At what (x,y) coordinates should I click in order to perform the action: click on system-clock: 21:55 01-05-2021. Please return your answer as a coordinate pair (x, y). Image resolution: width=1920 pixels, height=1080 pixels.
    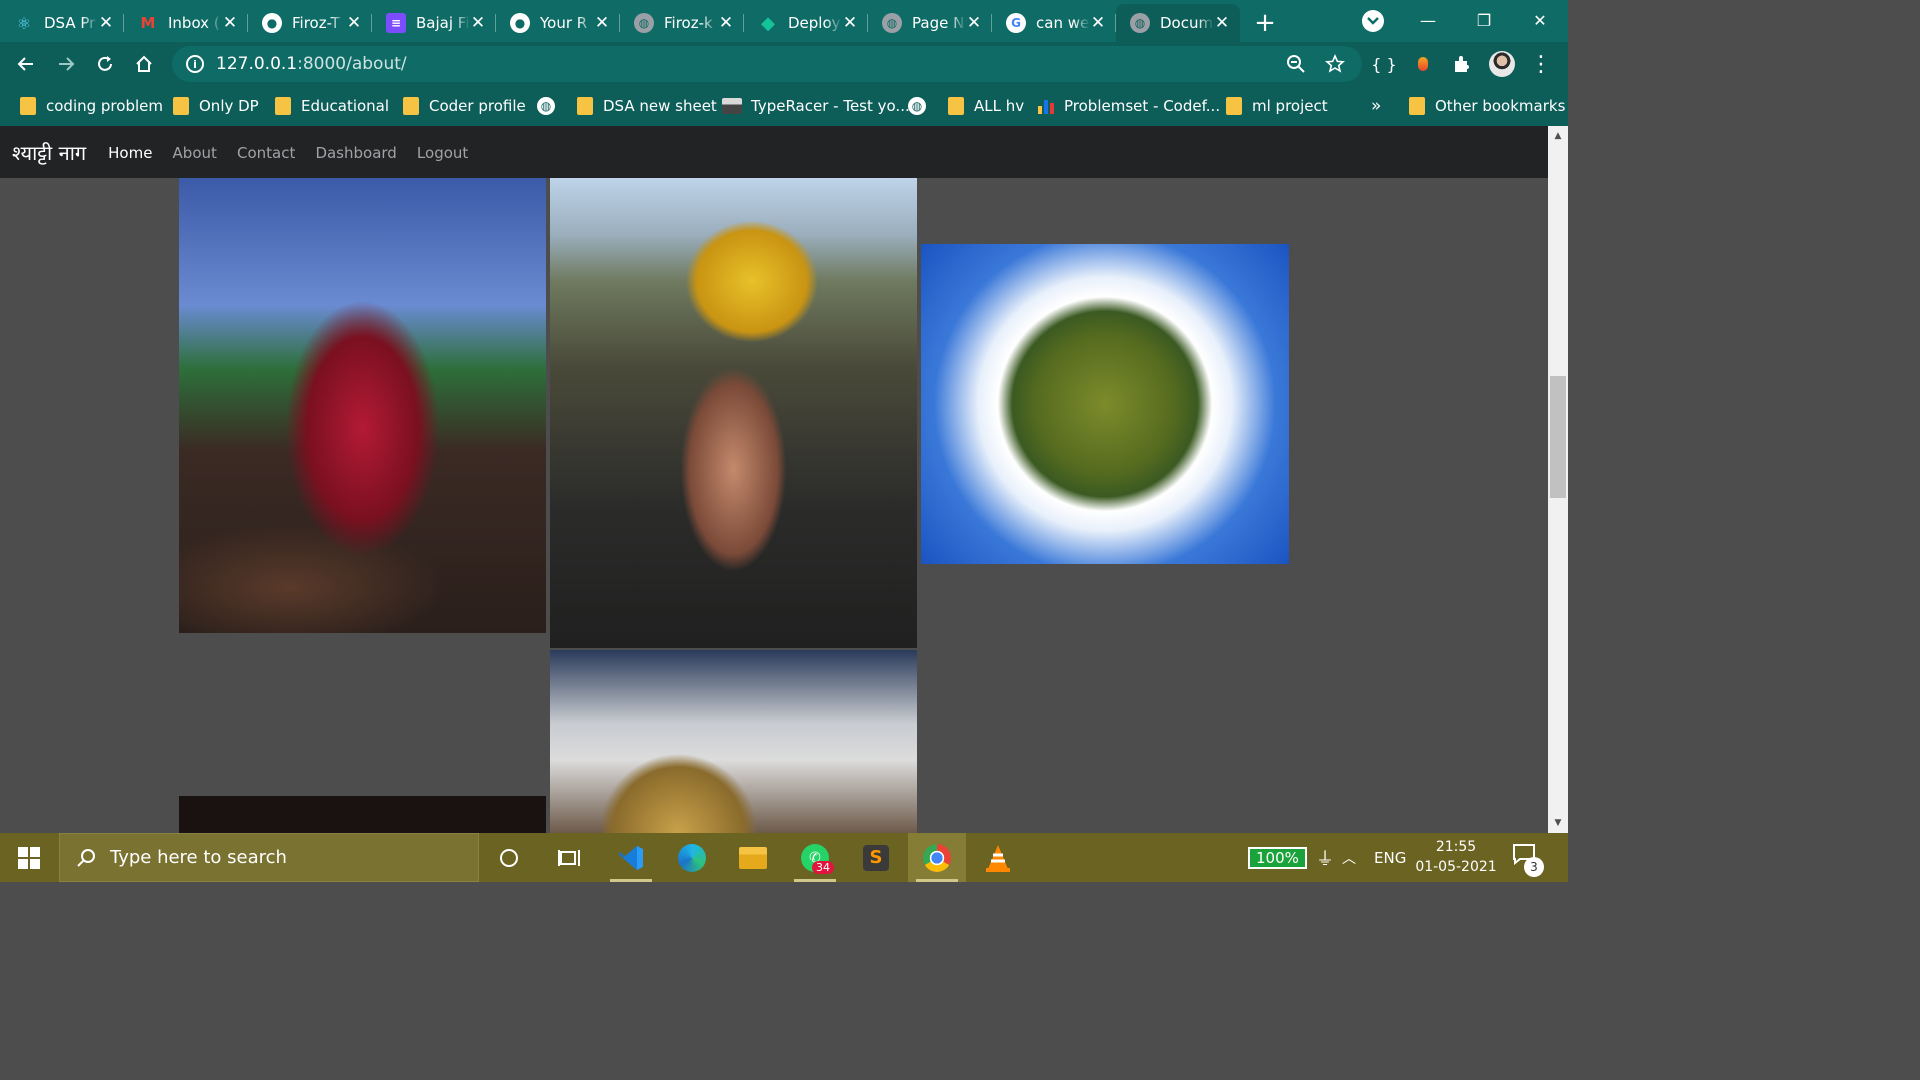
    Looking at the image, I should click on (1456, 857).